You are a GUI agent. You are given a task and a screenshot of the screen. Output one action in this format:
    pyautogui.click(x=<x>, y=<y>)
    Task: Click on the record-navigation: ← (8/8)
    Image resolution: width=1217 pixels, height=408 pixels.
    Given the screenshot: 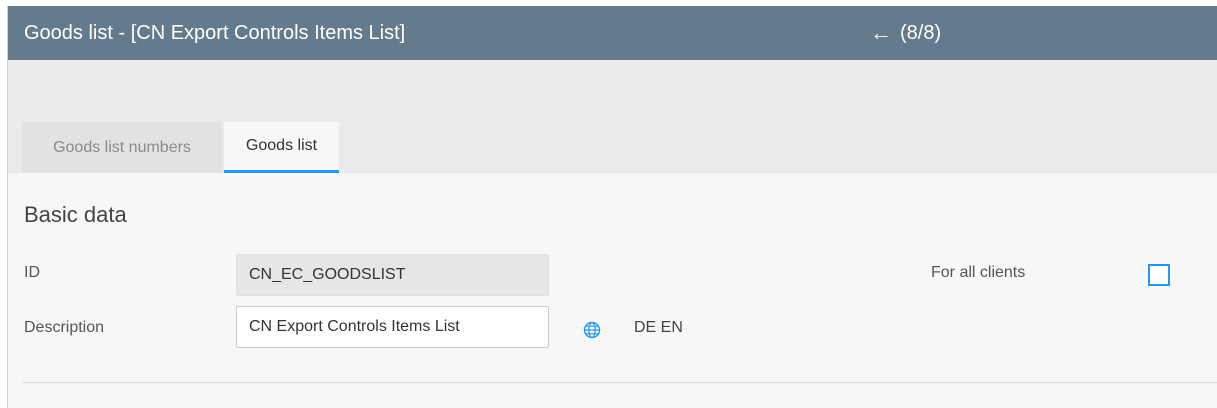 What is the action you would take?
    pyautogui.click(x=905, y=33)
    